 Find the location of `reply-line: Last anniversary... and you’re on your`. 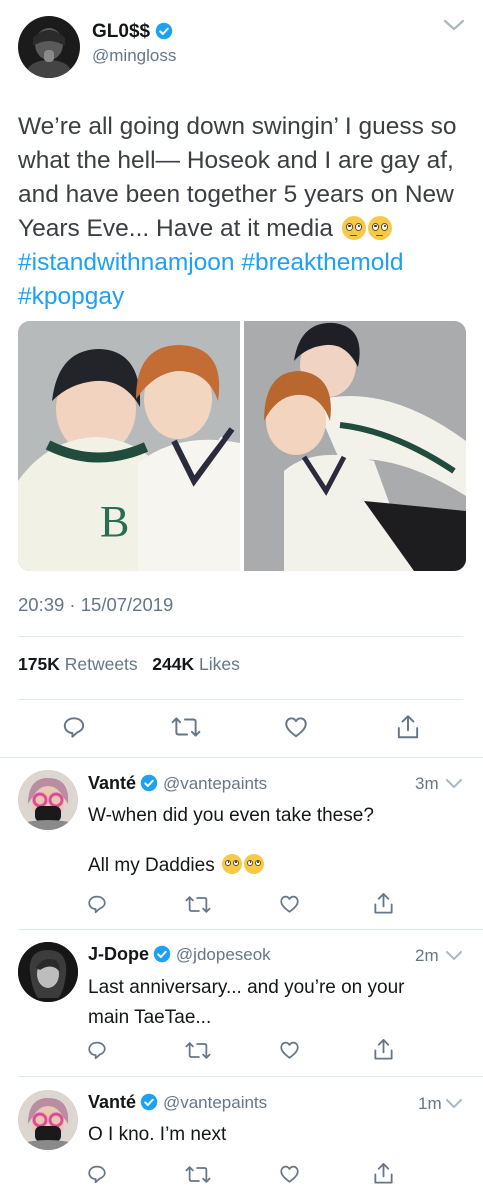

reply-line: Last anniversary... and you’re on your is located at coordinates (246, 987).